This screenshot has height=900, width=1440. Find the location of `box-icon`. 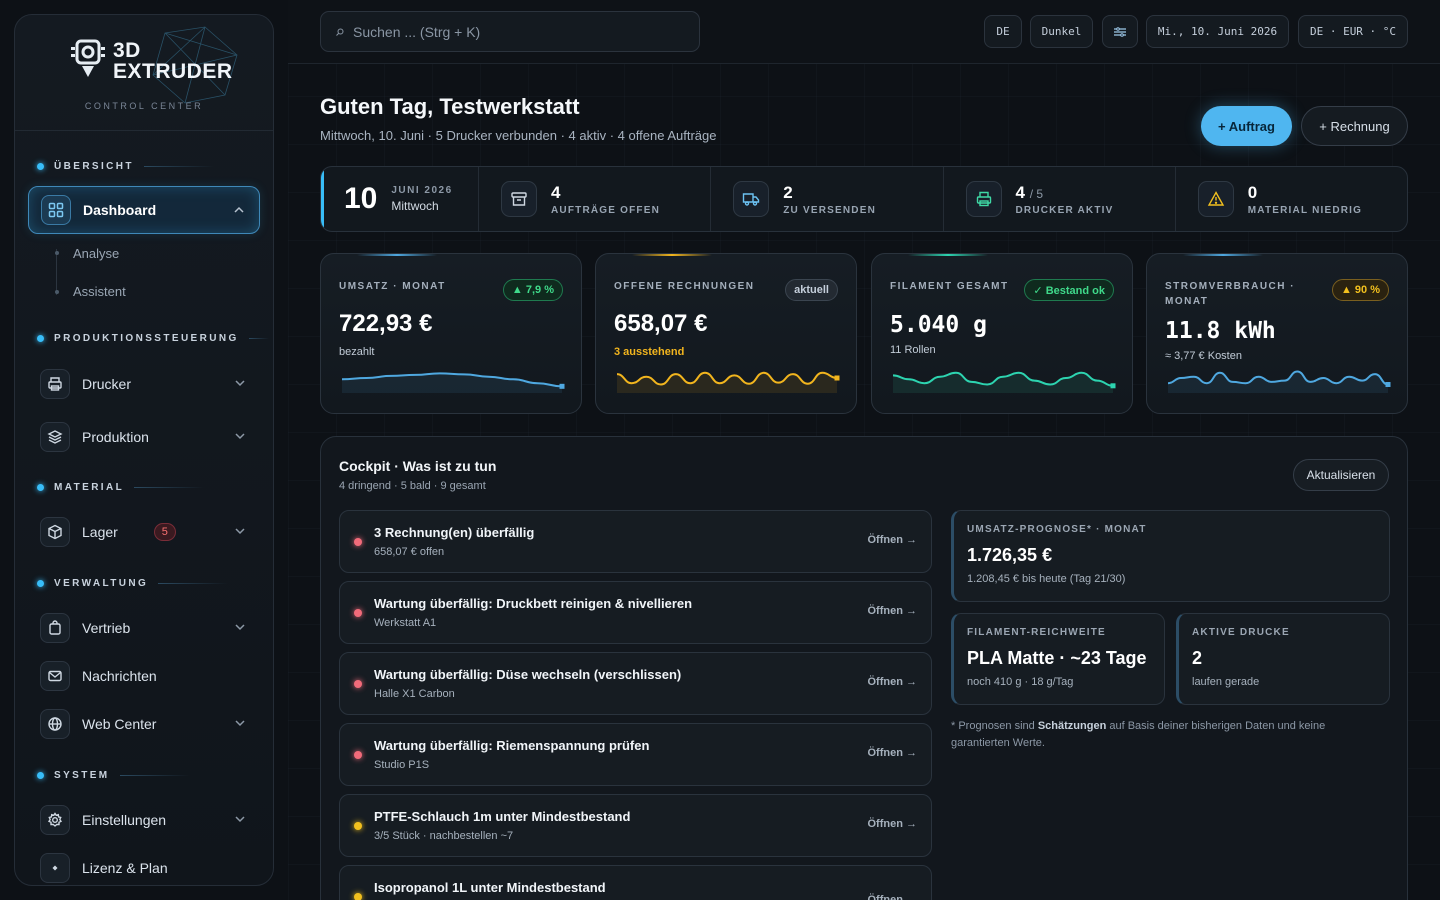

box-icon is located at coordinates (55, 532).